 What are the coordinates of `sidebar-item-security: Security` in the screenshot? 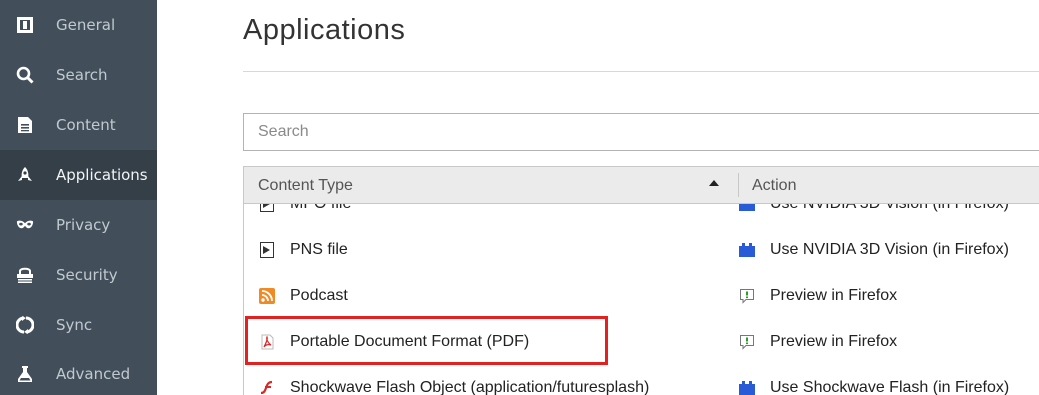 It's located at (78, 275).